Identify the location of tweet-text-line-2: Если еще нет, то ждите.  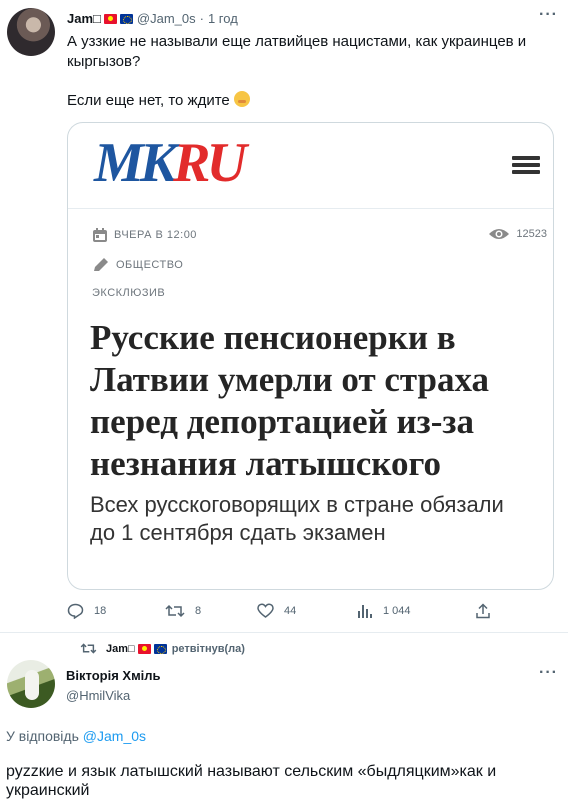
(302, 101).